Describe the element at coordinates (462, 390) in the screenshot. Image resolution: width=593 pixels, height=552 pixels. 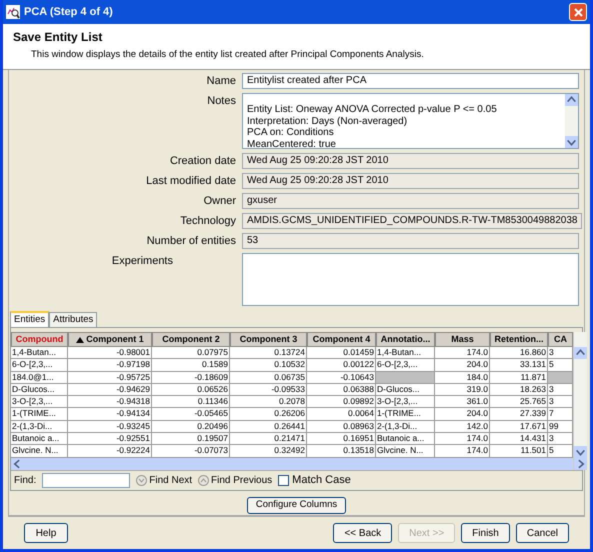
I see `table-cell: 319.0` at that location.